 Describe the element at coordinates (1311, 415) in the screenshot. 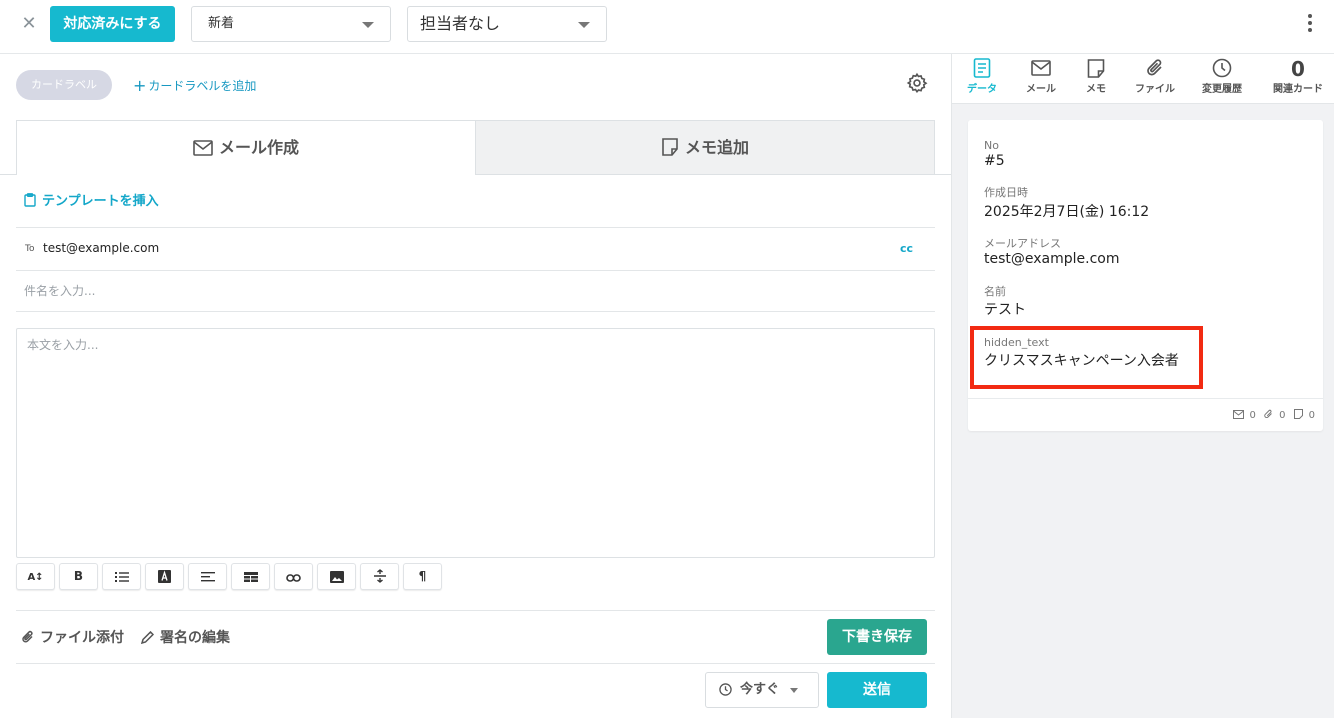

I see `memo-count-value: 0` at that location.